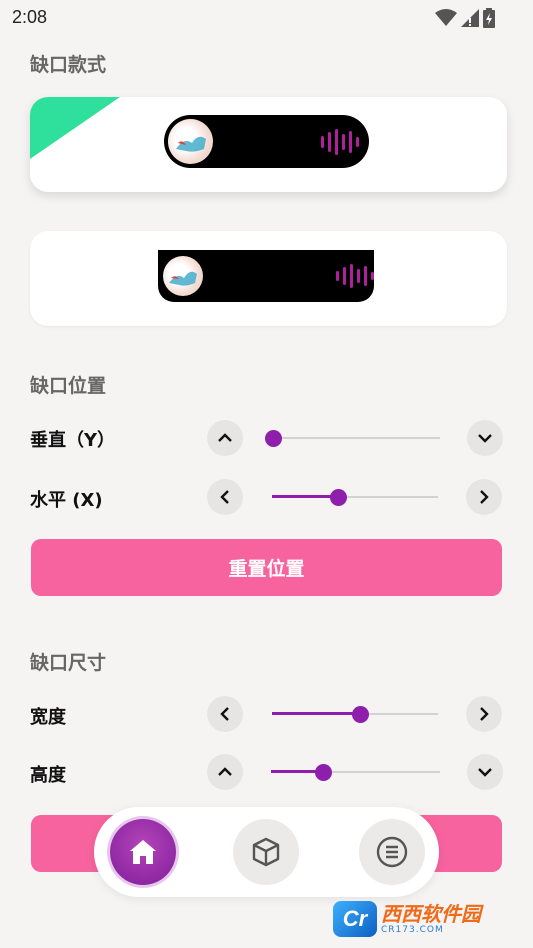  Describe the element at coordinates (48, 775) in the screenshot. I see `height-label: 高度` at that location.